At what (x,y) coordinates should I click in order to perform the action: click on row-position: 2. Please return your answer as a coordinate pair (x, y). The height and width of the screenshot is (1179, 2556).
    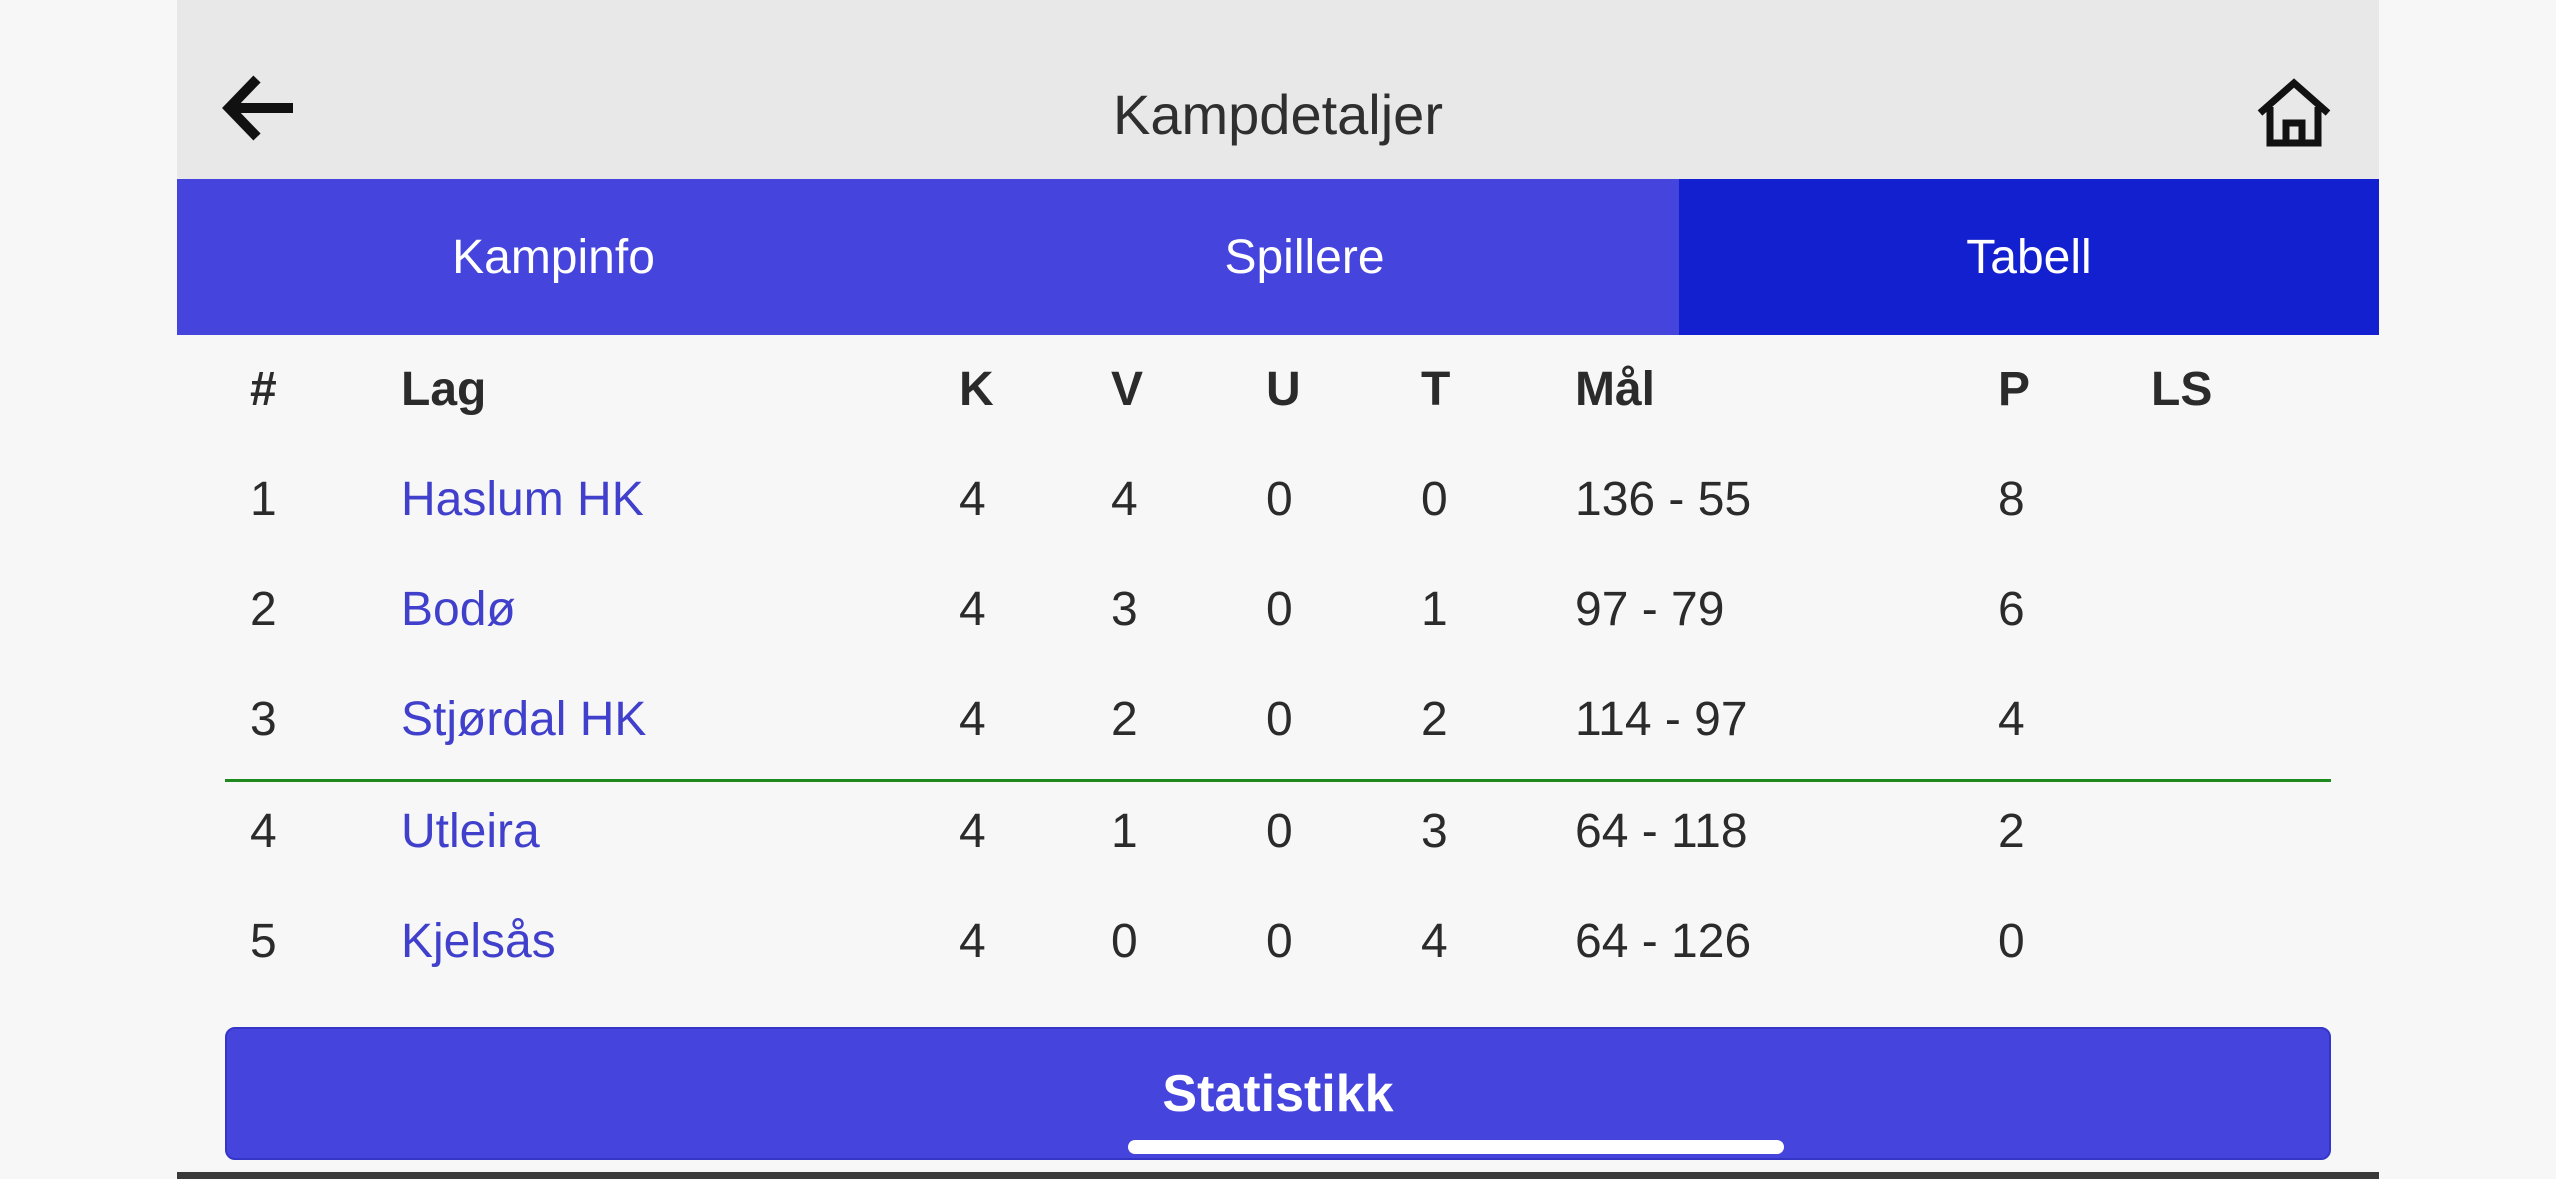
    Looking at the image, I should click on (263, 609).